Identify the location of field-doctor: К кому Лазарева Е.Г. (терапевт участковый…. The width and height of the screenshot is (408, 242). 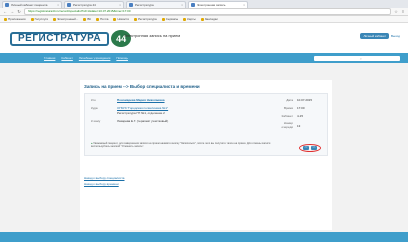
(130, 121).